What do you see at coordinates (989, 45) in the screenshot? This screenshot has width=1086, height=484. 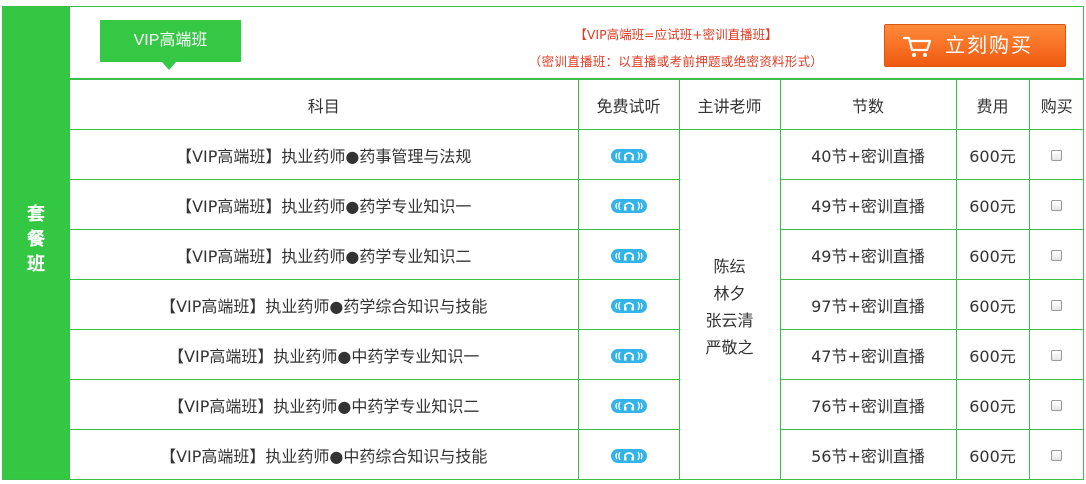 I see `buy-now-label: 立刻购买` at bounding box center [989, 45].